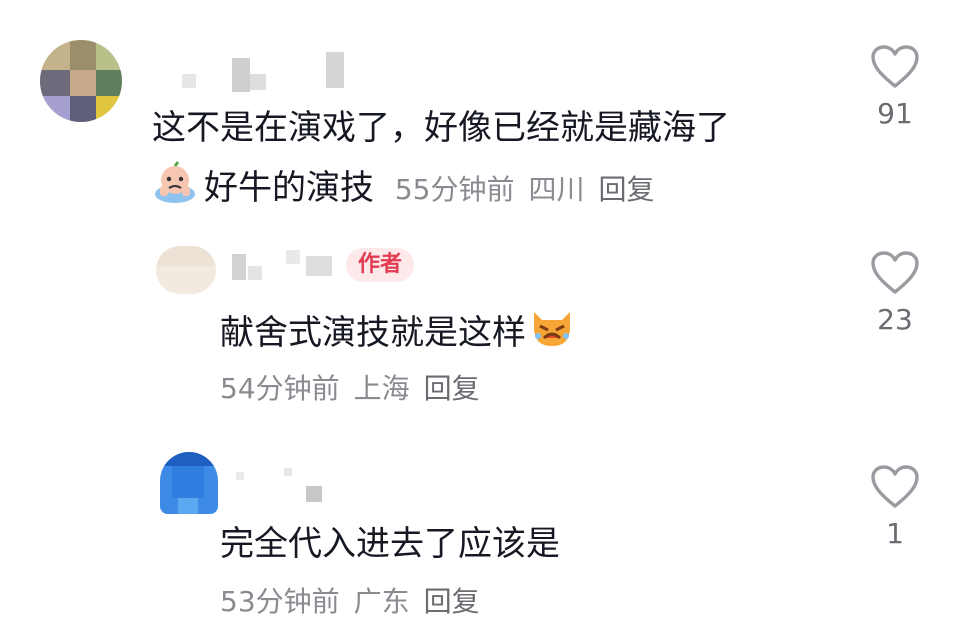  I want to click on comment-text: 这不是在演戏了，好像已经就是藏海了, so click(441, 128).